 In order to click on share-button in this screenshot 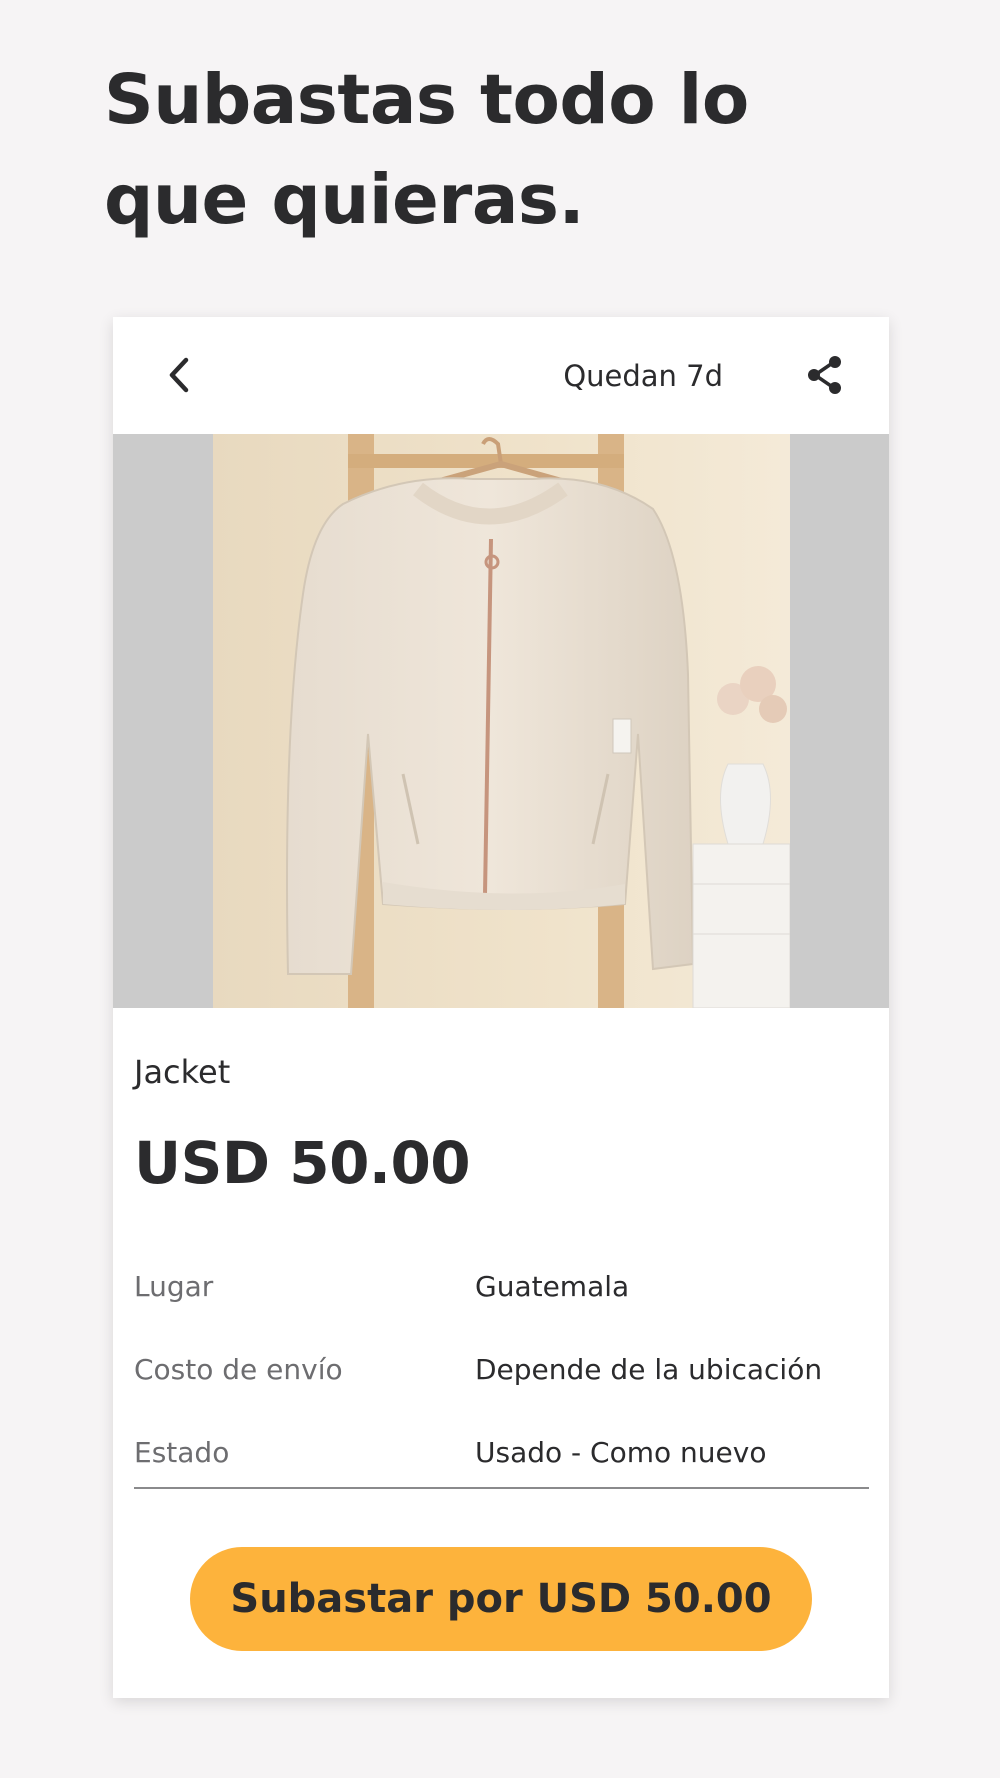, I will do `click(825, 375)`.